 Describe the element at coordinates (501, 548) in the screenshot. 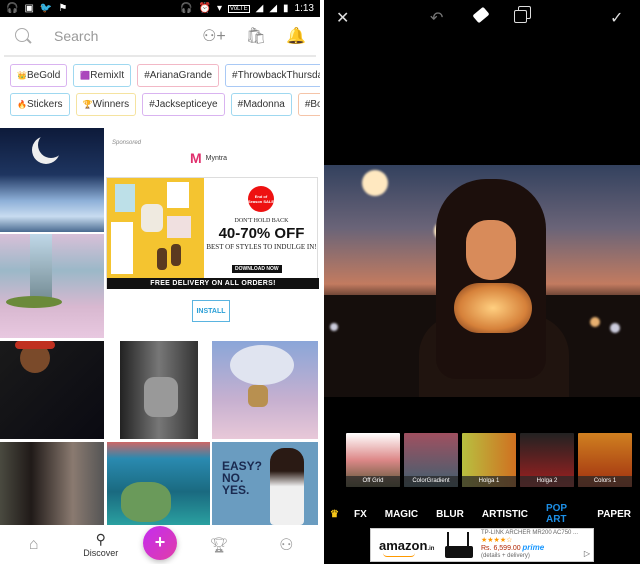

I see `amazon-price: Rs. 6,599.00` at that location.